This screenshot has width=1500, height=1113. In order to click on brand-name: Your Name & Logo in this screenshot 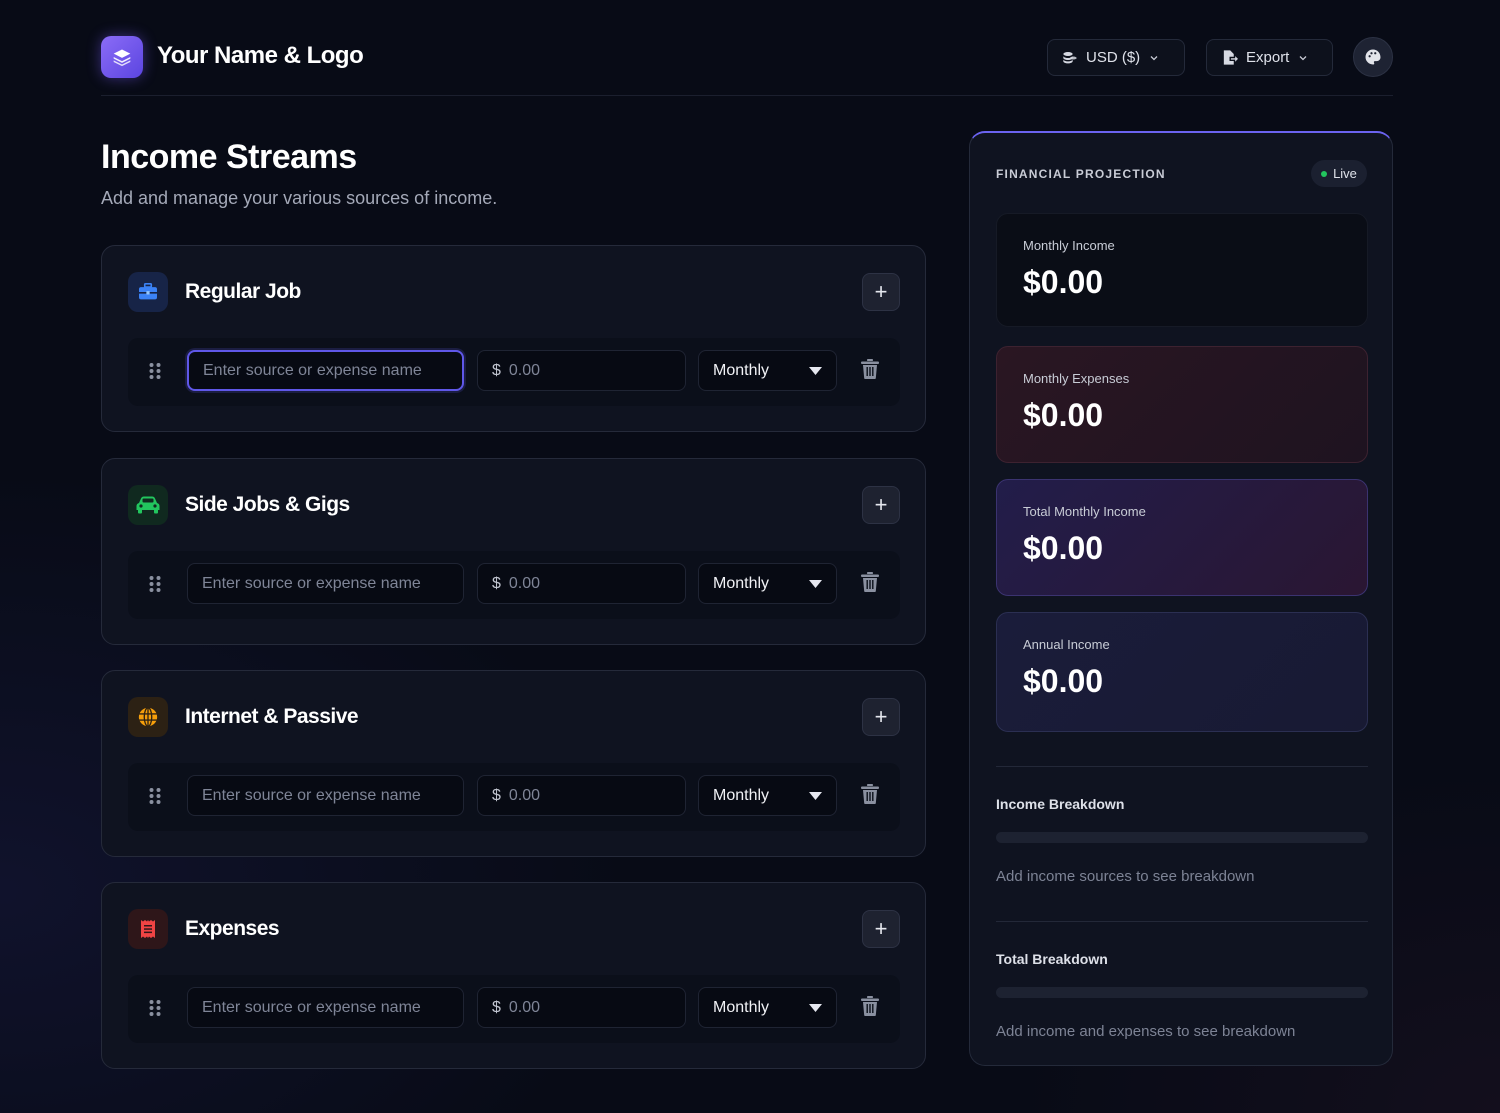, I will do `click(260, 56)`.